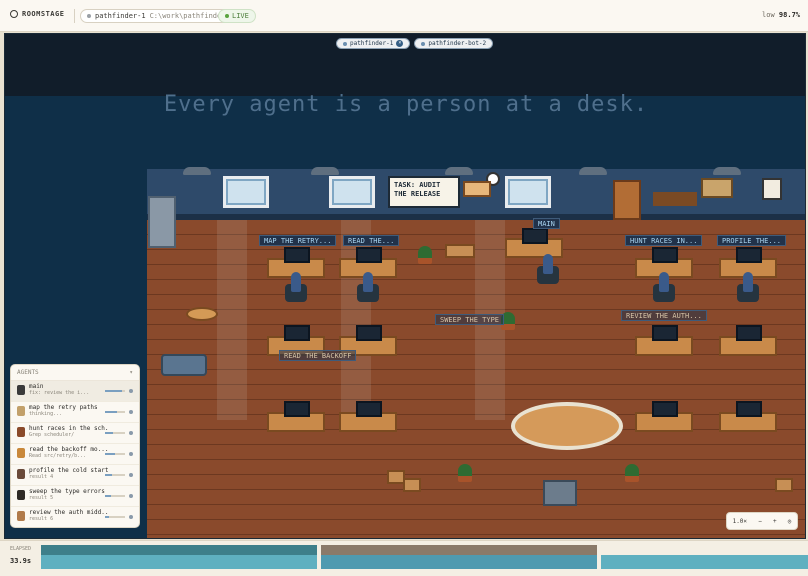 The image size is (808, 576). What do you see at coordinates (789, 15) in the screenshot?
I see `zoom-value: 98.7%` at bounding box center [789, 15].